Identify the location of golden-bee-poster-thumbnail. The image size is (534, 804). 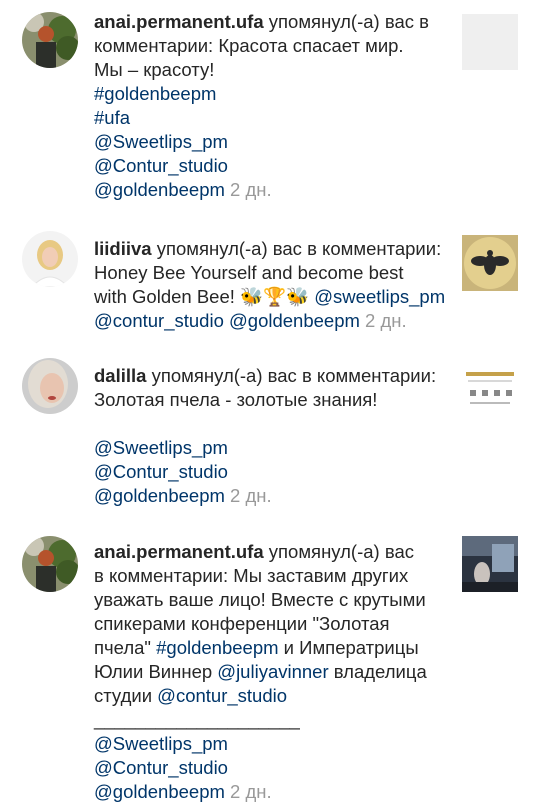
(490, 388).